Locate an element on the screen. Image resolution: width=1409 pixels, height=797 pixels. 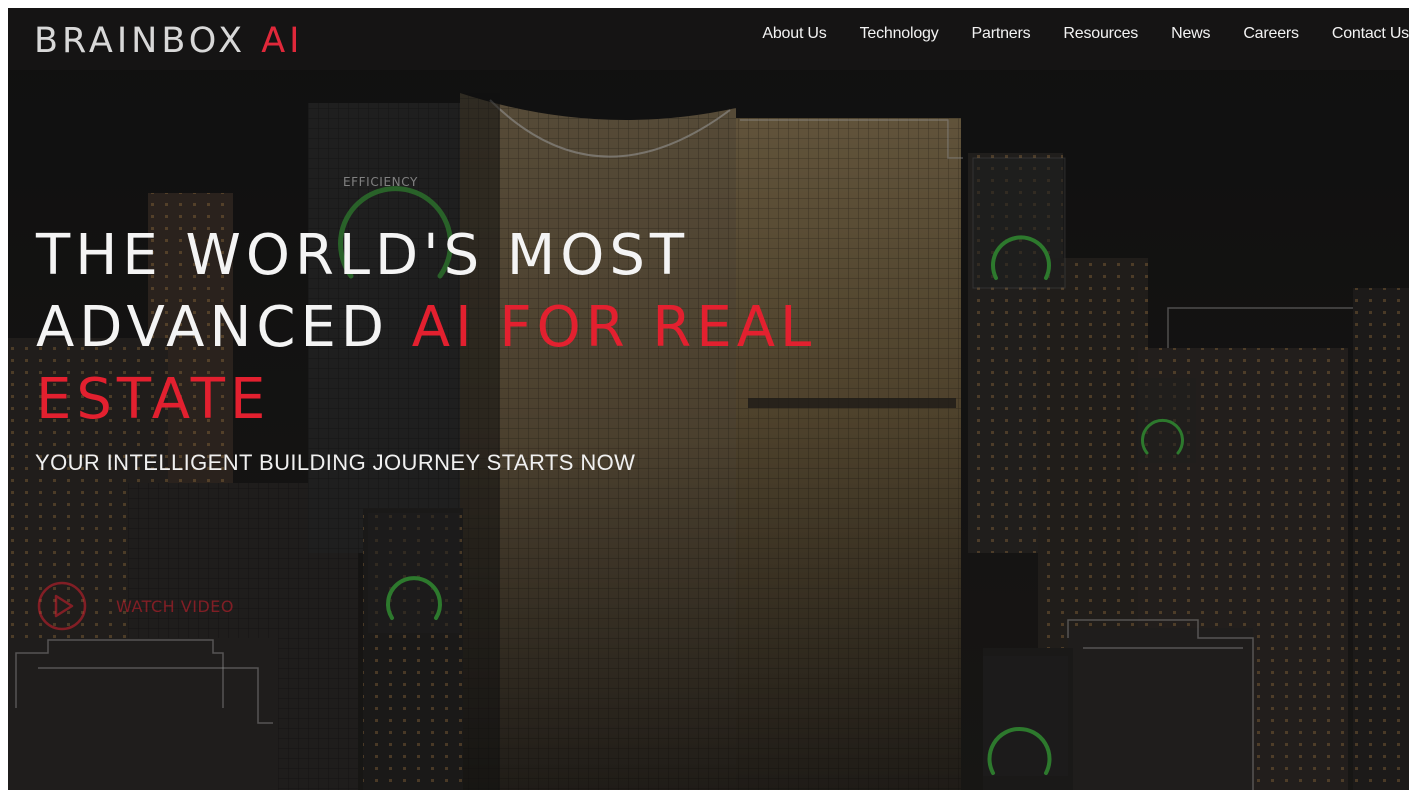
play-icon is located at coordinates (62, 606).